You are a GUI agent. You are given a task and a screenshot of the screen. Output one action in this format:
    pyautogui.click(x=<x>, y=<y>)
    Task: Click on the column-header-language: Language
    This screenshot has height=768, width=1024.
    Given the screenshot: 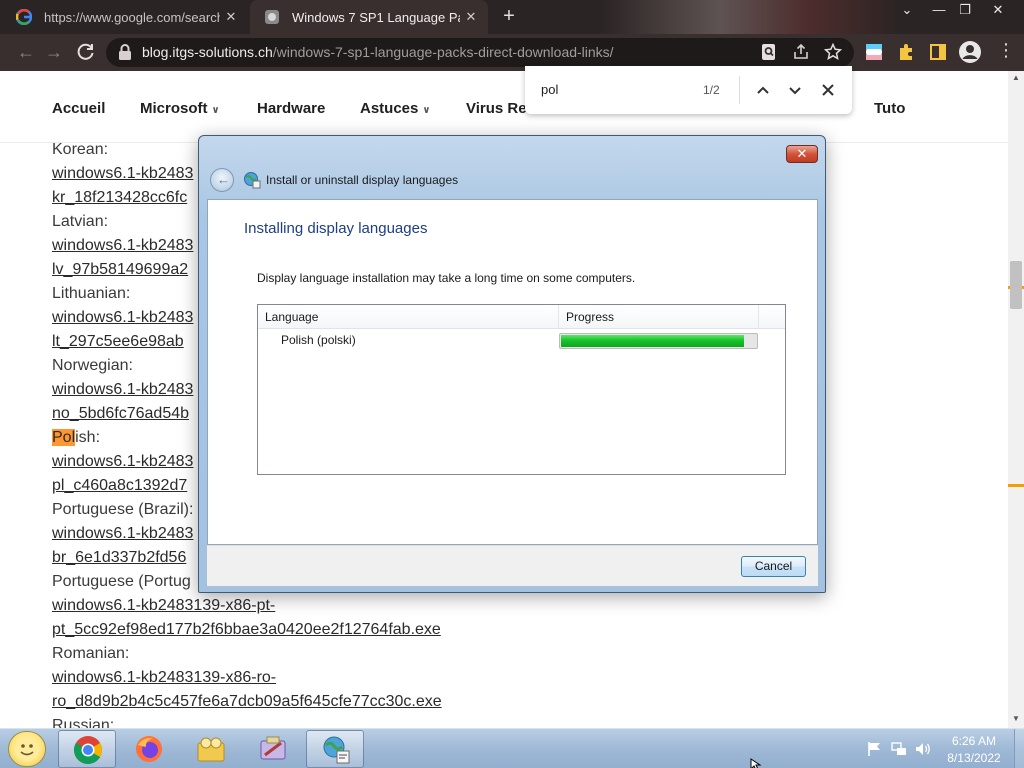 What is the action you would take?
    pyautogui.click(x=408, y=316)
    